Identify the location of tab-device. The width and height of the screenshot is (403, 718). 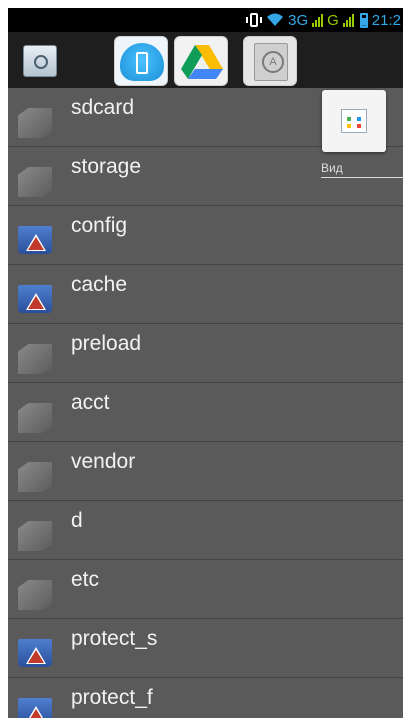
(141, 61).